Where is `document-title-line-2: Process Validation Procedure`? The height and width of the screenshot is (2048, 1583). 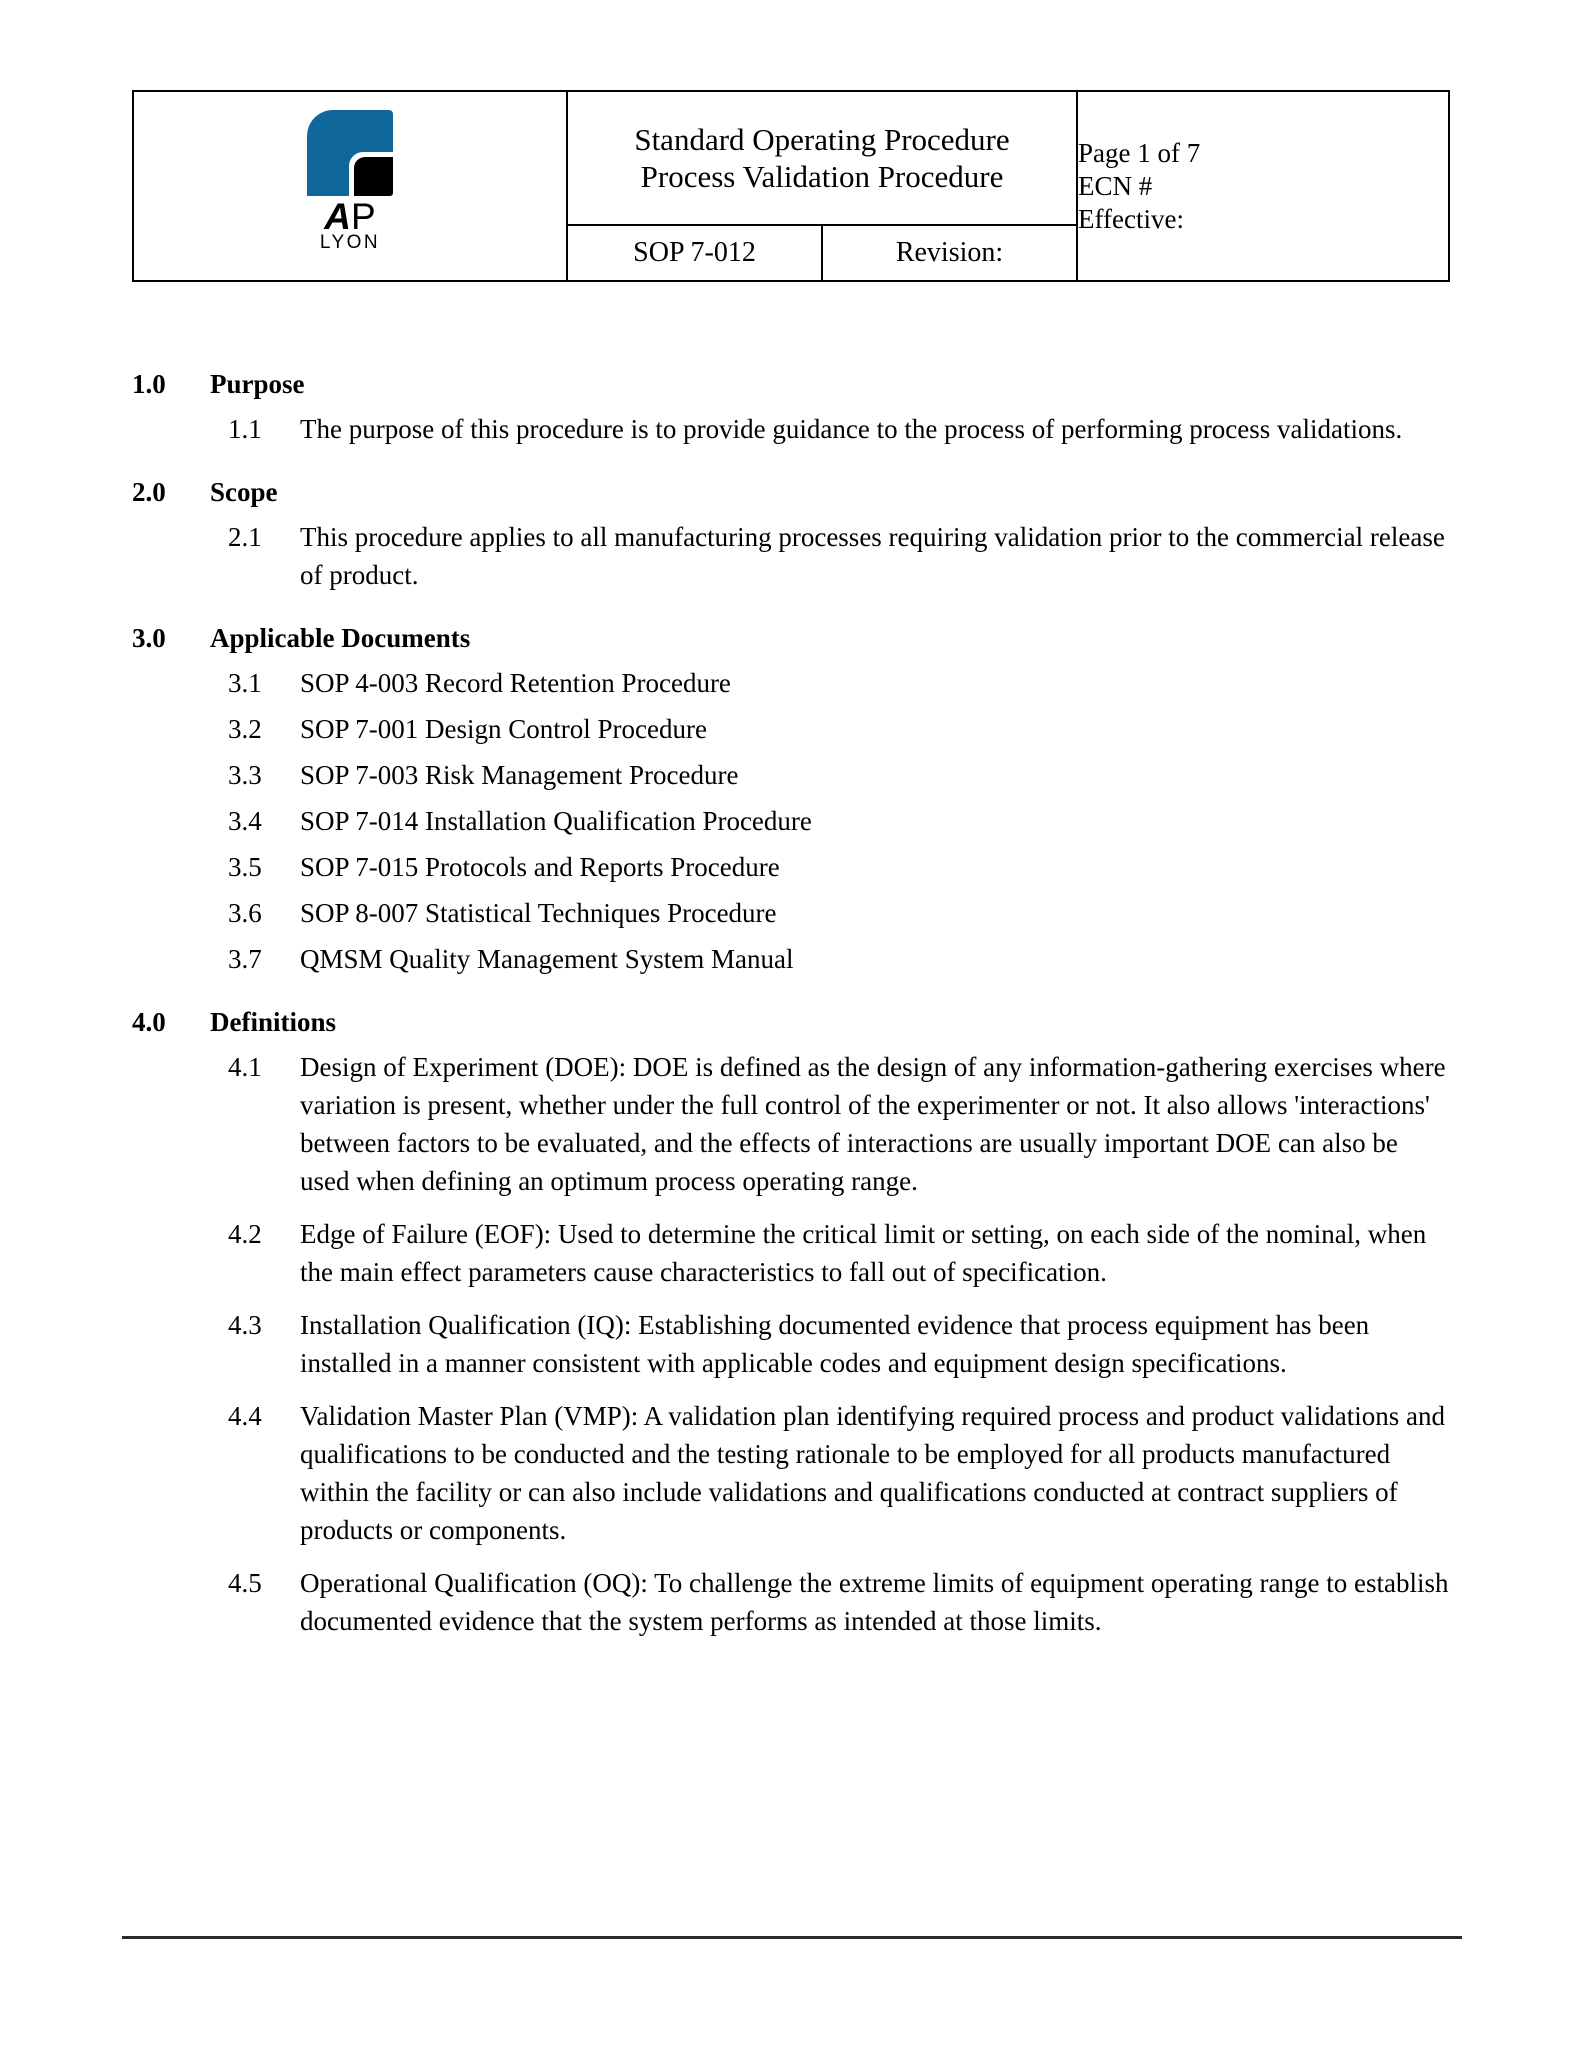
document-title-line-2: Process Validation Procedure is located at coordinates (822, 176).